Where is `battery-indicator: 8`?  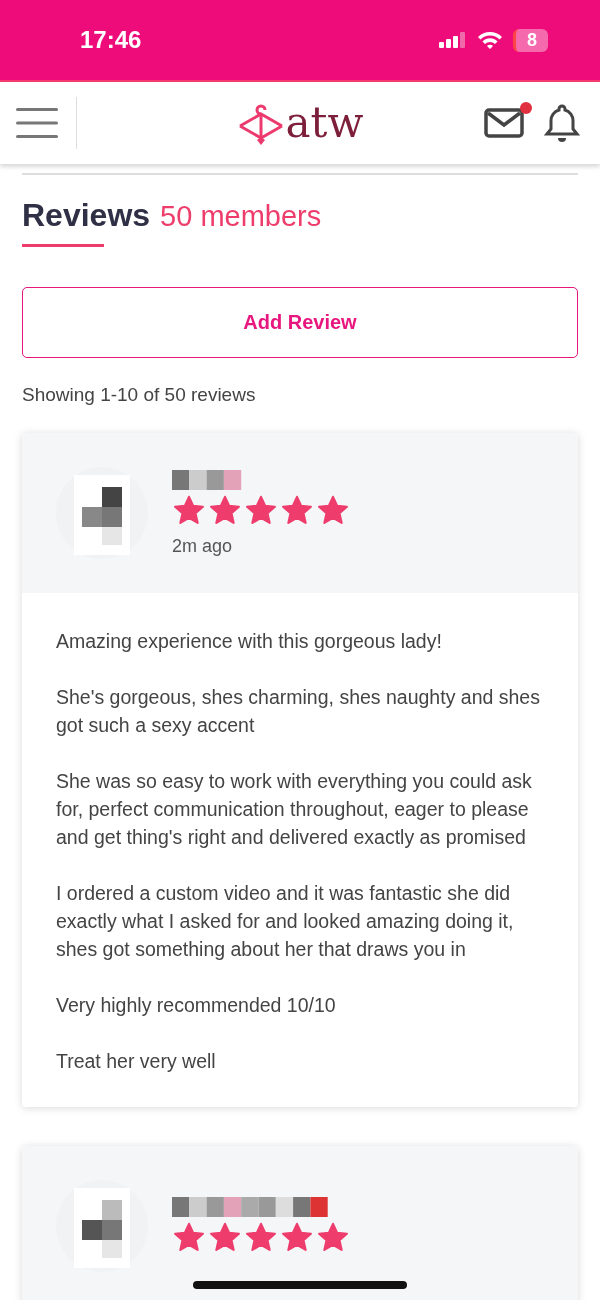
battery-indicator: 8 is located at coordinates (530, 40).